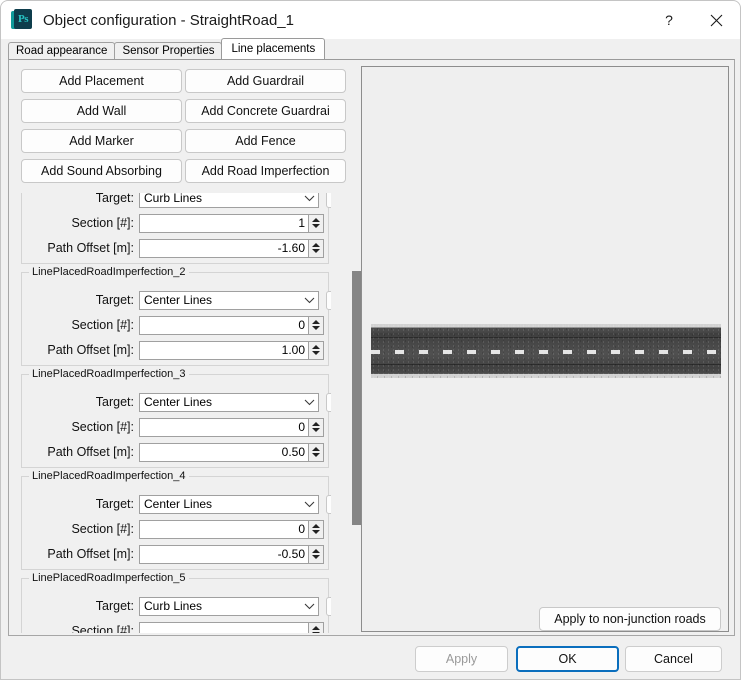  What do you see at coordinates (168, 20) in the screenshot?
I see `window-title: Object configuration - StraightRoad_1` at bounding box center [168, 20].